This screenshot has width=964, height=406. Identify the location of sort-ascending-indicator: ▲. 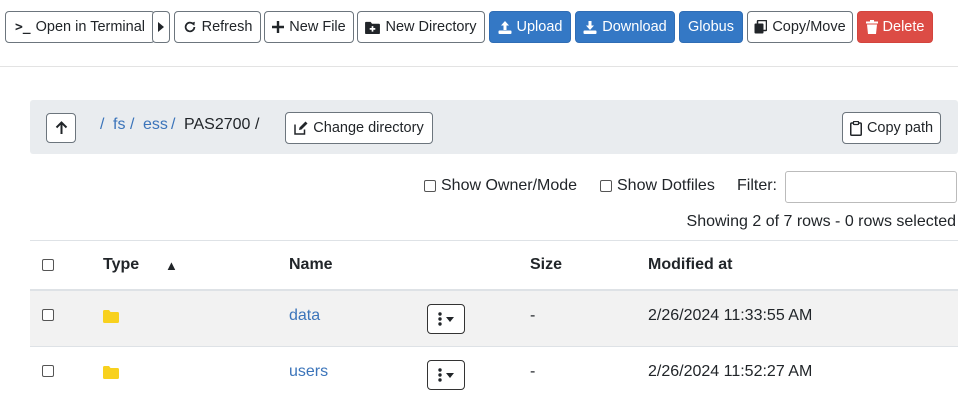
(171, 265).